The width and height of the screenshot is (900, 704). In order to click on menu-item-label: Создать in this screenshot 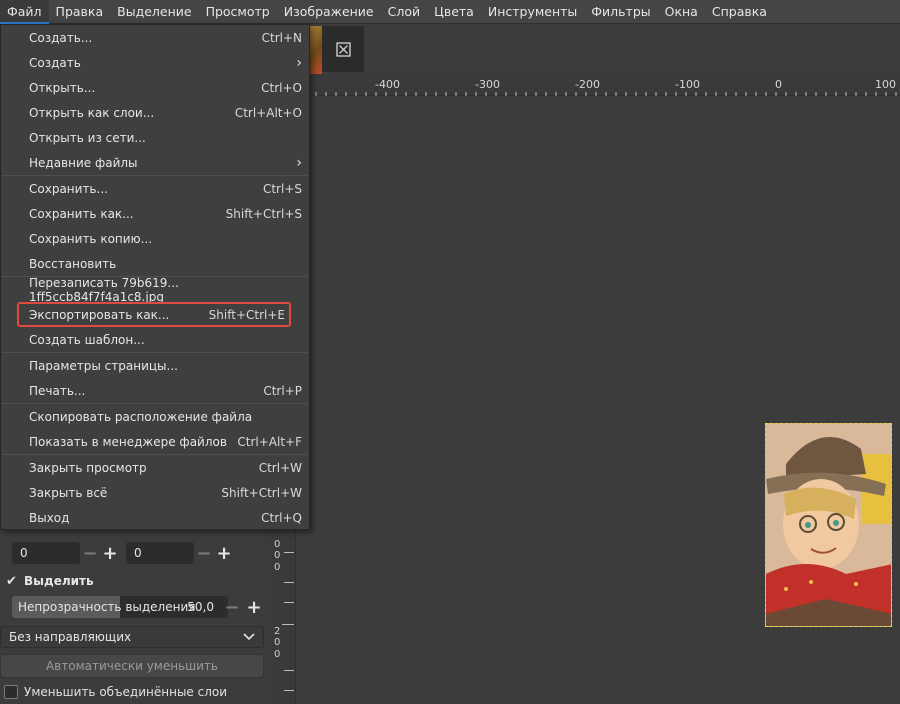, I will do `click(55, 62)`.